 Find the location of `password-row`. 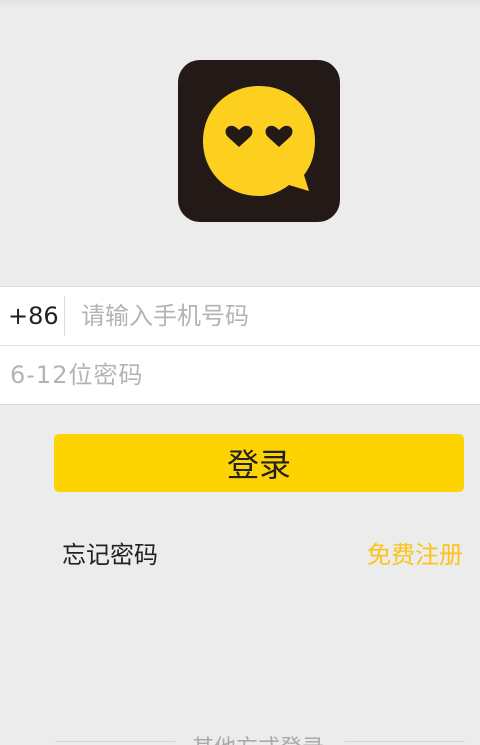

password-row is located at coordinates (240, 374).